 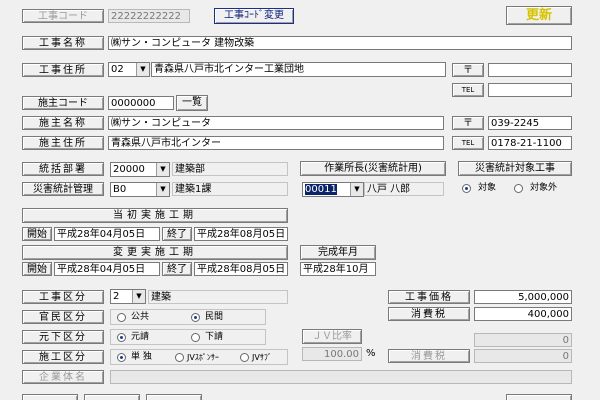 What do you see at coordinates (179, 357) in the screenshot?
I see `seko-radio-jv-sponsor` at bounding box center [179, 357].